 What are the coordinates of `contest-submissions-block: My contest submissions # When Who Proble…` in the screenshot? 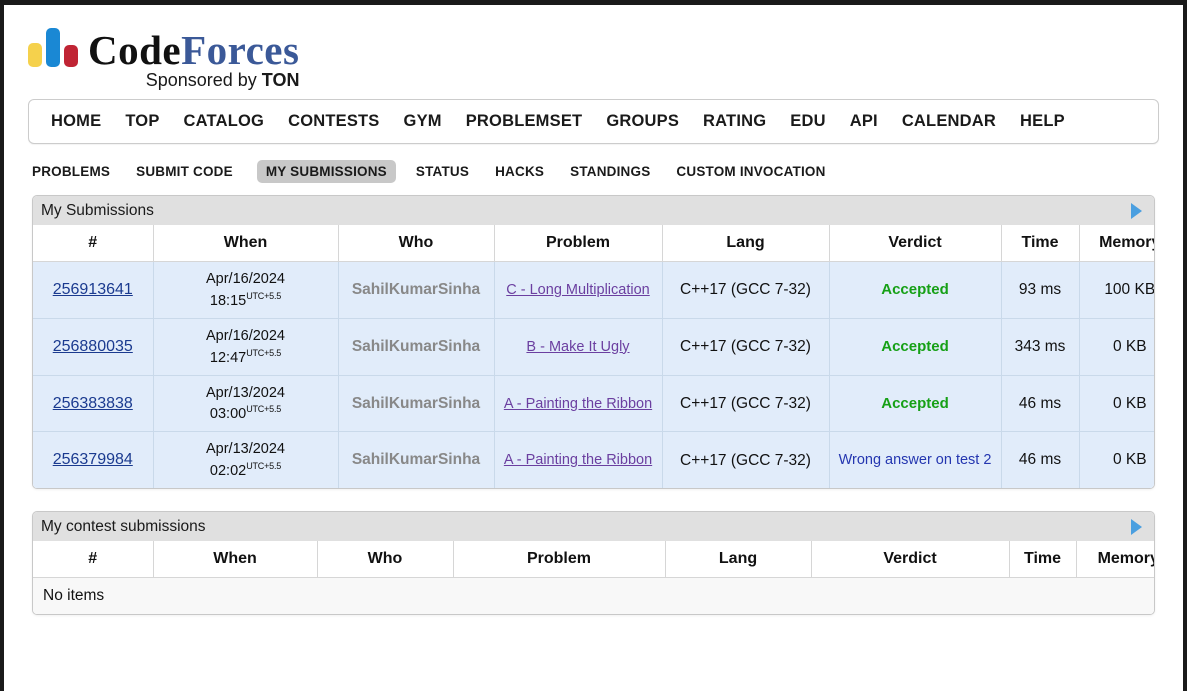 It's located at (593, 563).